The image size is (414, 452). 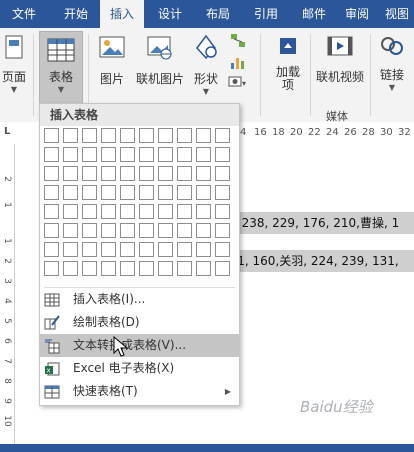 What do you see at coordinates (160, 68) in the screenshot?
I see `online-picture-button: 联机图片` at bounding box center [160, 68].